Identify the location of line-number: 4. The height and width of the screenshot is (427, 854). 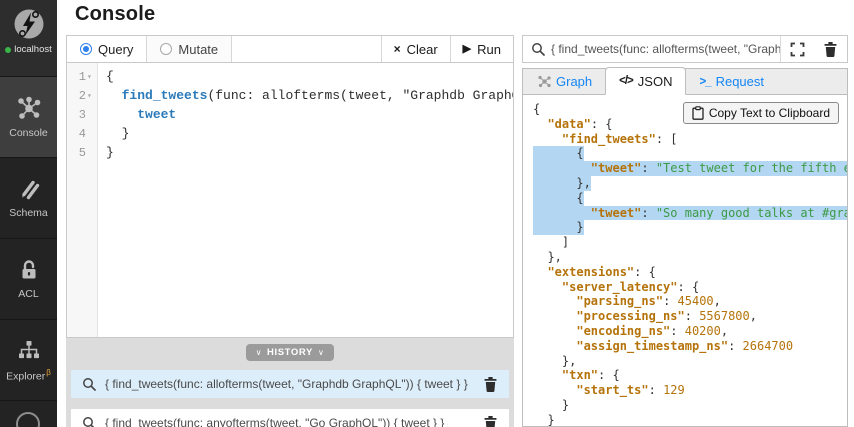
(82, 133).